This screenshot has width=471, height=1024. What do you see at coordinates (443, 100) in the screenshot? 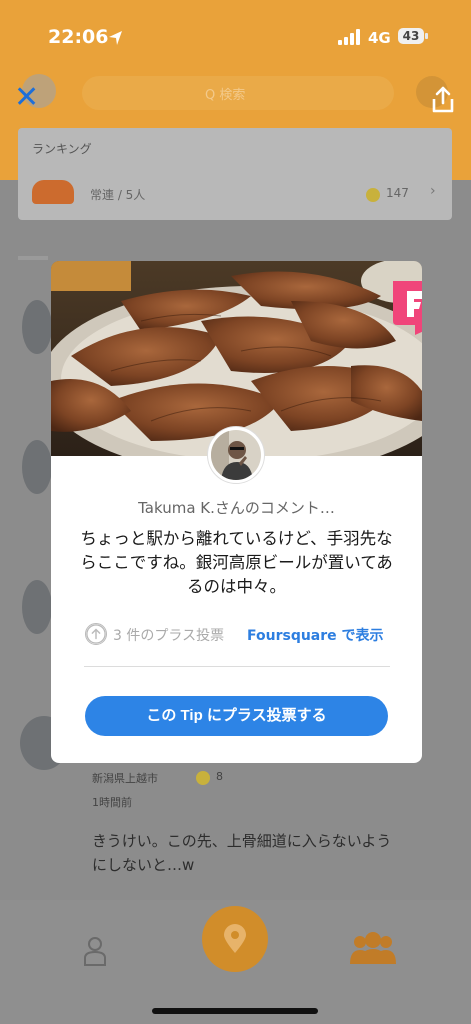
I see `share-icon` at bounding box center [443, 100].